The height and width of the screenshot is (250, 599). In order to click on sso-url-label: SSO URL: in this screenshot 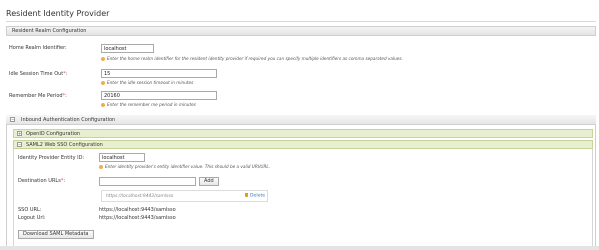, I will do `click(30, 210)`.